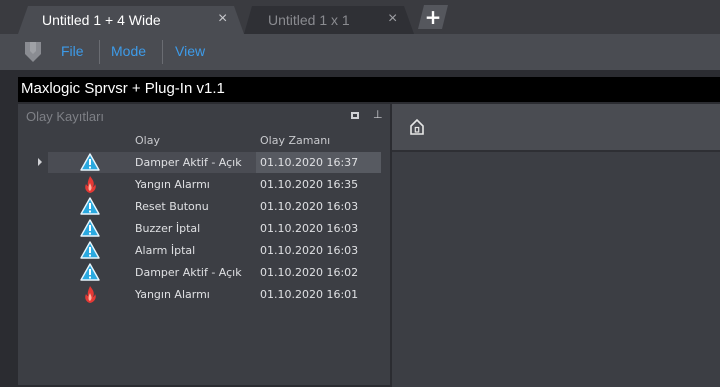  I want to click on home-icon, so click(417, 127).